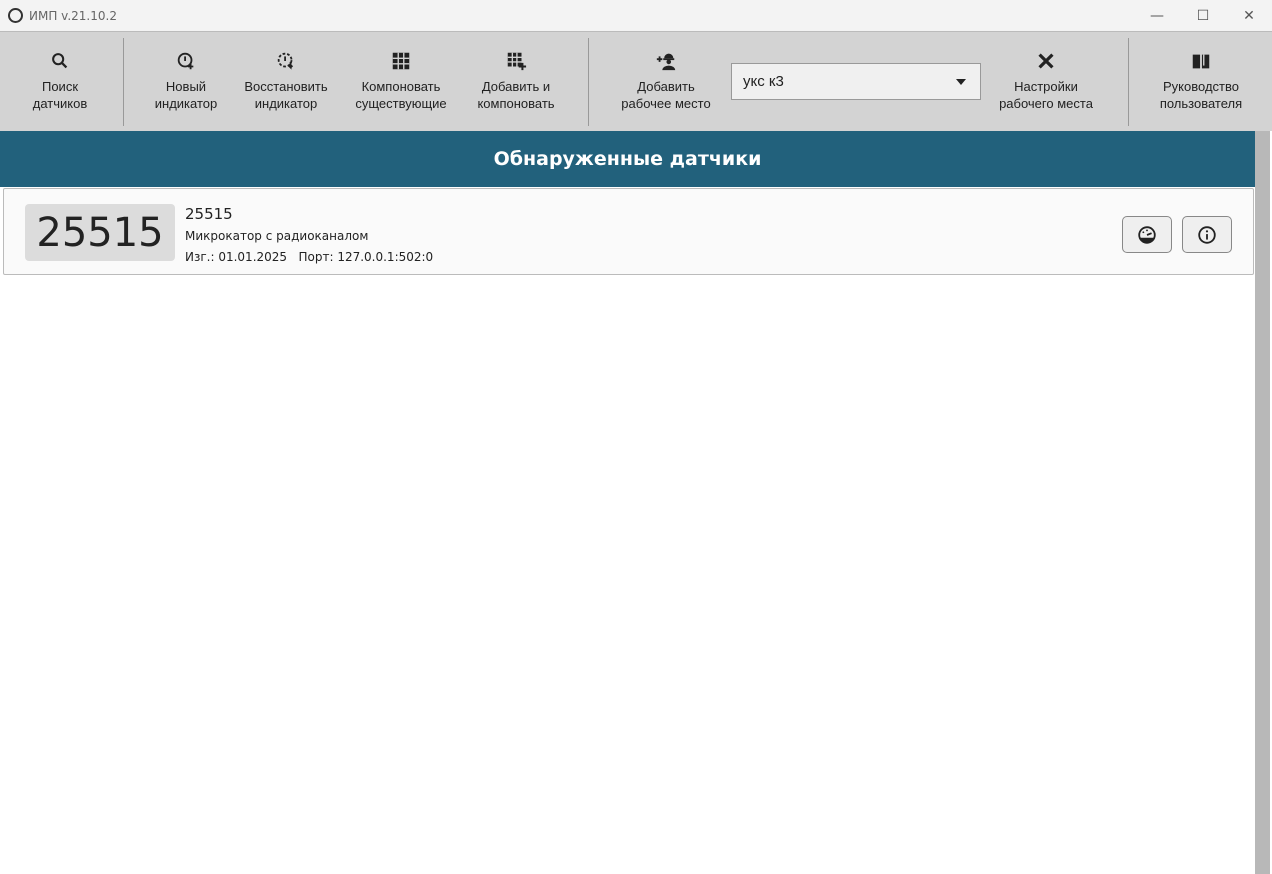 This screenshot has height=874, width=1272. I want to click on sensor-type: Микрокатор с радиоканалом, so click(277, 236).